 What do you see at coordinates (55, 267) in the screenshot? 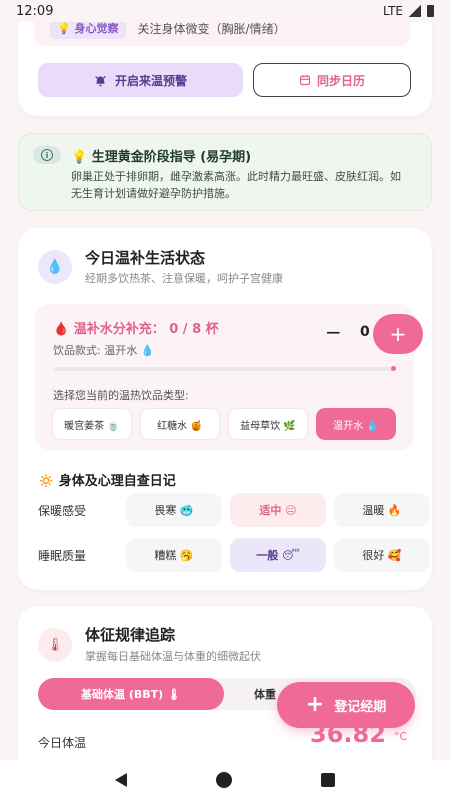
I see `water-drop-icon: 💧` at bounding box center [55, 267].